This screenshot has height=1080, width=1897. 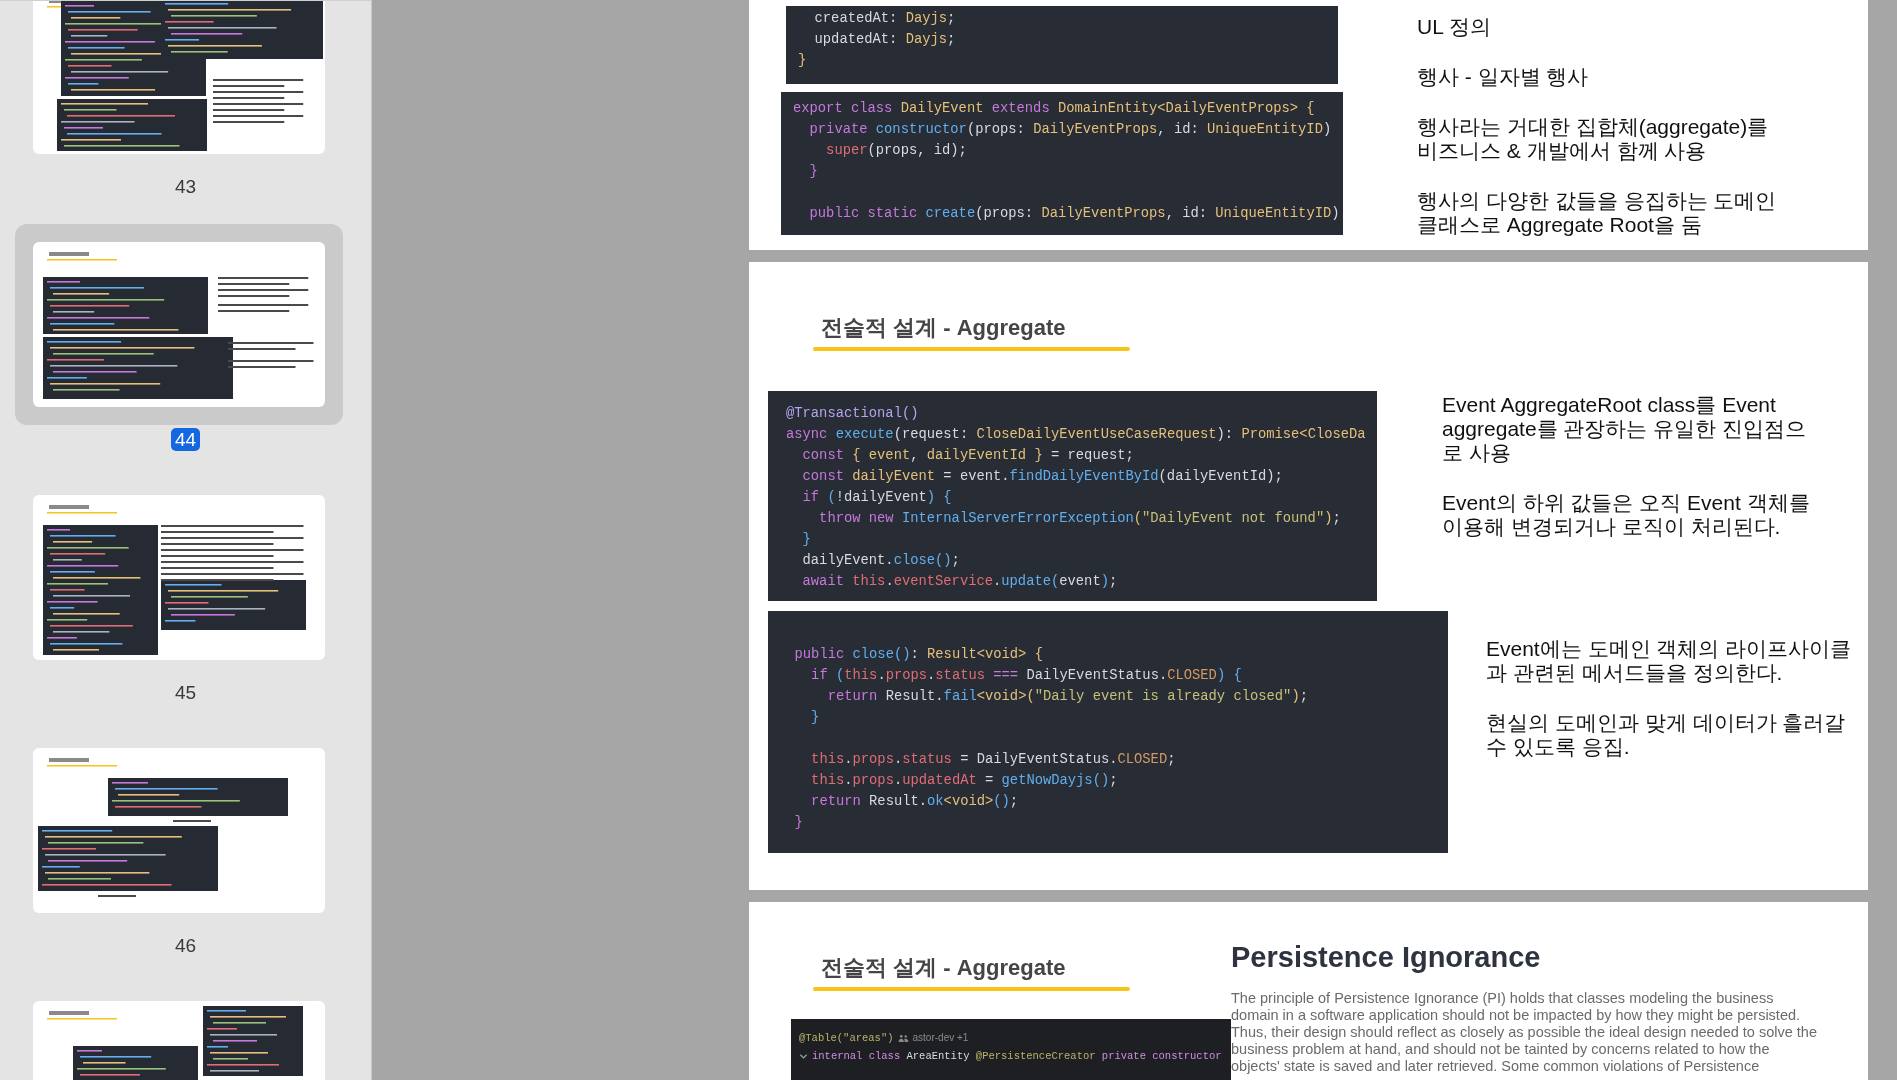 What do you see at coordinates (896, 151) in the screenshot?
I see `code-line: super(props, id);` at bounding box center [896, 151].